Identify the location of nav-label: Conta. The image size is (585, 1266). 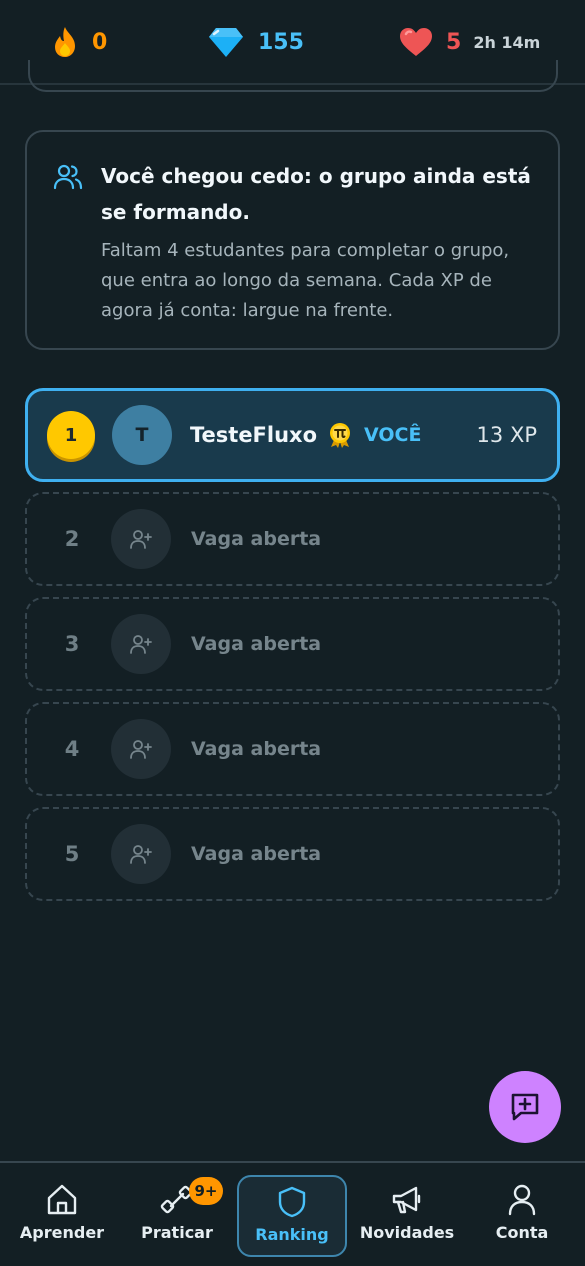
(522, 1232).